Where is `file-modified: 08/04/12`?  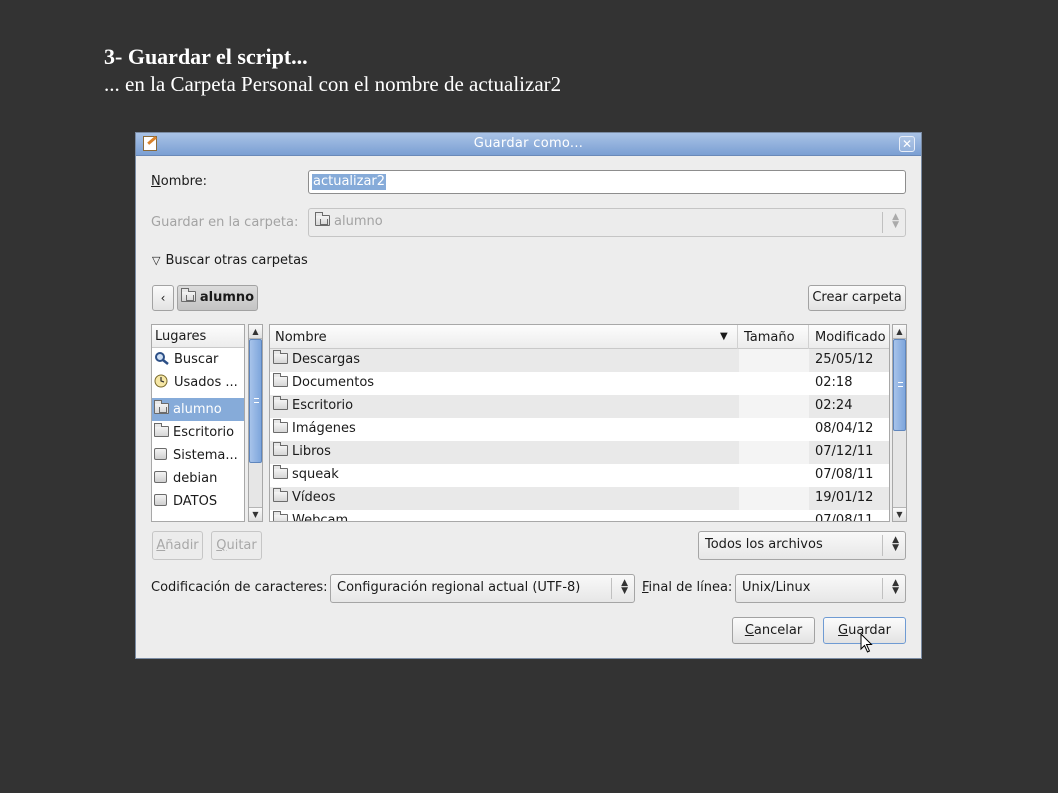
file-modified: 08/04/12 is located at coordinates (844, 428).